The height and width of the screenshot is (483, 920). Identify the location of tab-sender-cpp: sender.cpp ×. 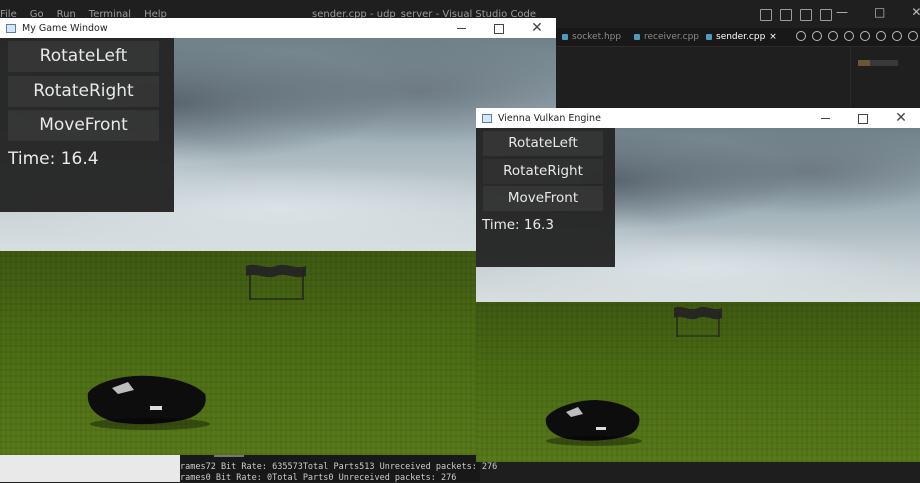
(743, 37).